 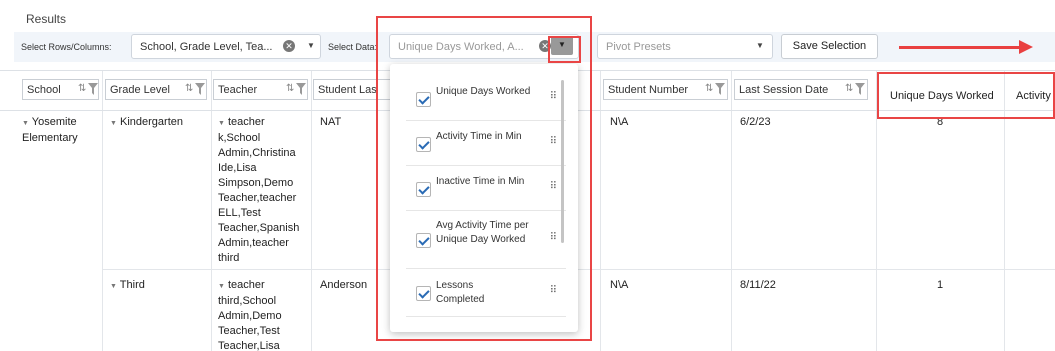 I want to click on cell-last-session-2: 8/11/22, so click(x=758, y=285).